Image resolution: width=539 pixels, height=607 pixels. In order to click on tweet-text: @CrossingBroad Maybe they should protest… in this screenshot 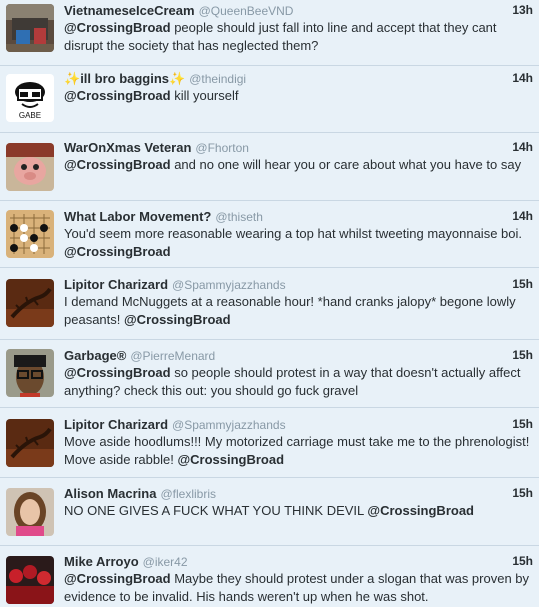, I will do `click(297, 587)`.